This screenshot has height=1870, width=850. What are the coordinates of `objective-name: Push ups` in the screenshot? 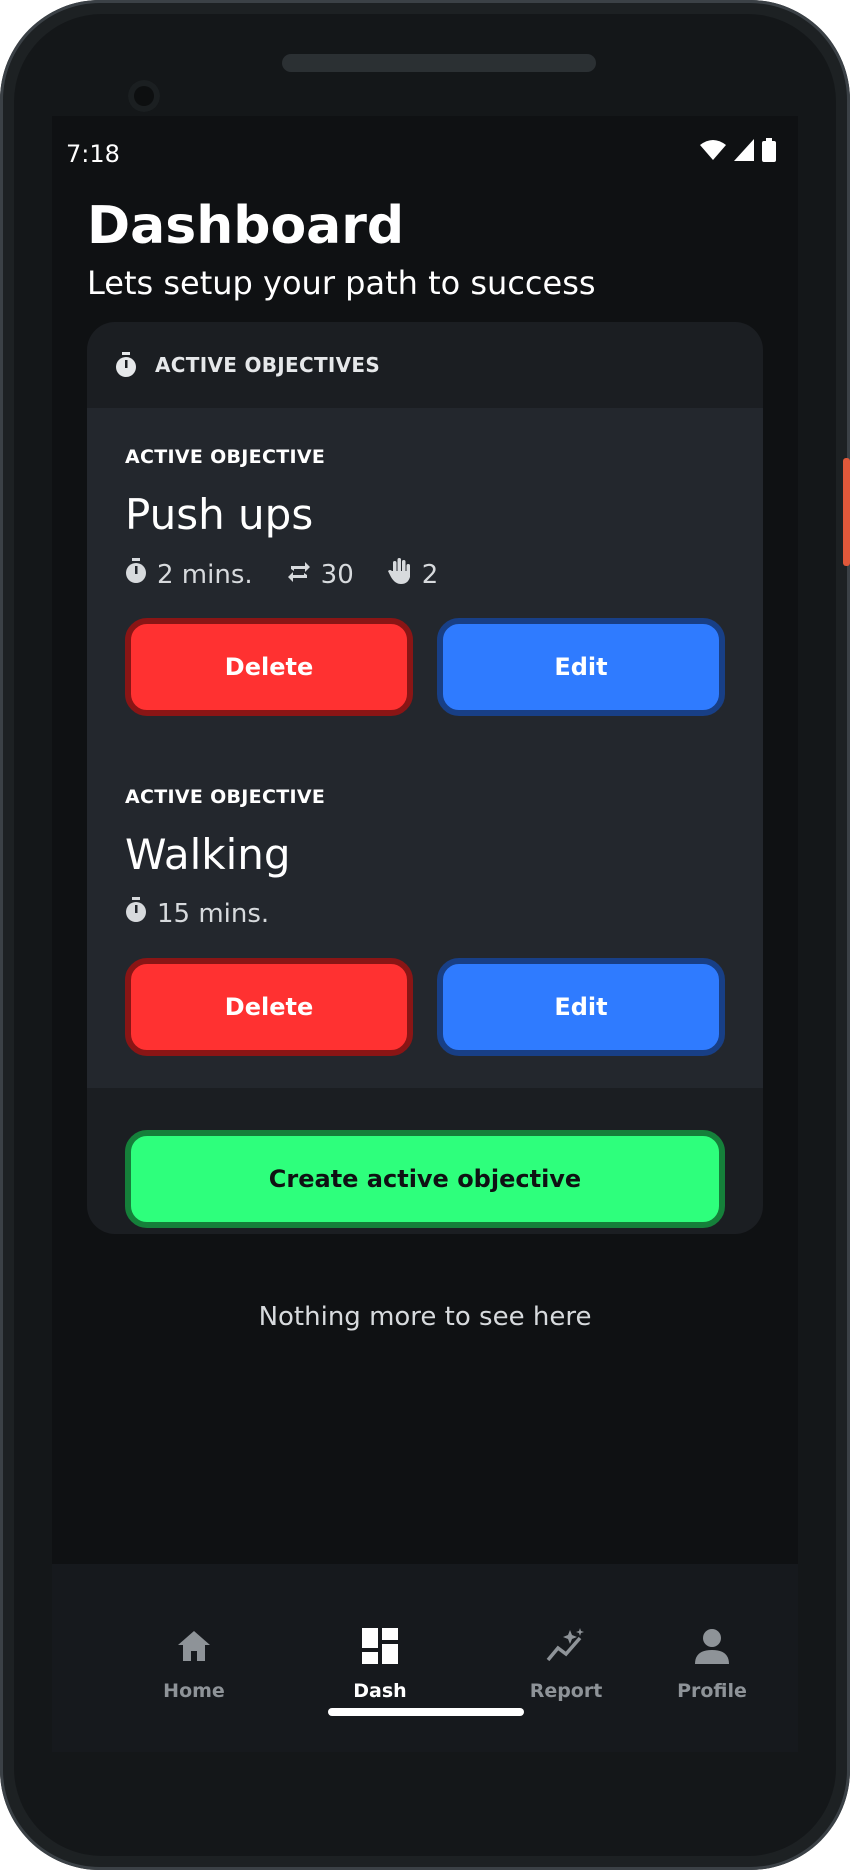 It's located at (219, 514).